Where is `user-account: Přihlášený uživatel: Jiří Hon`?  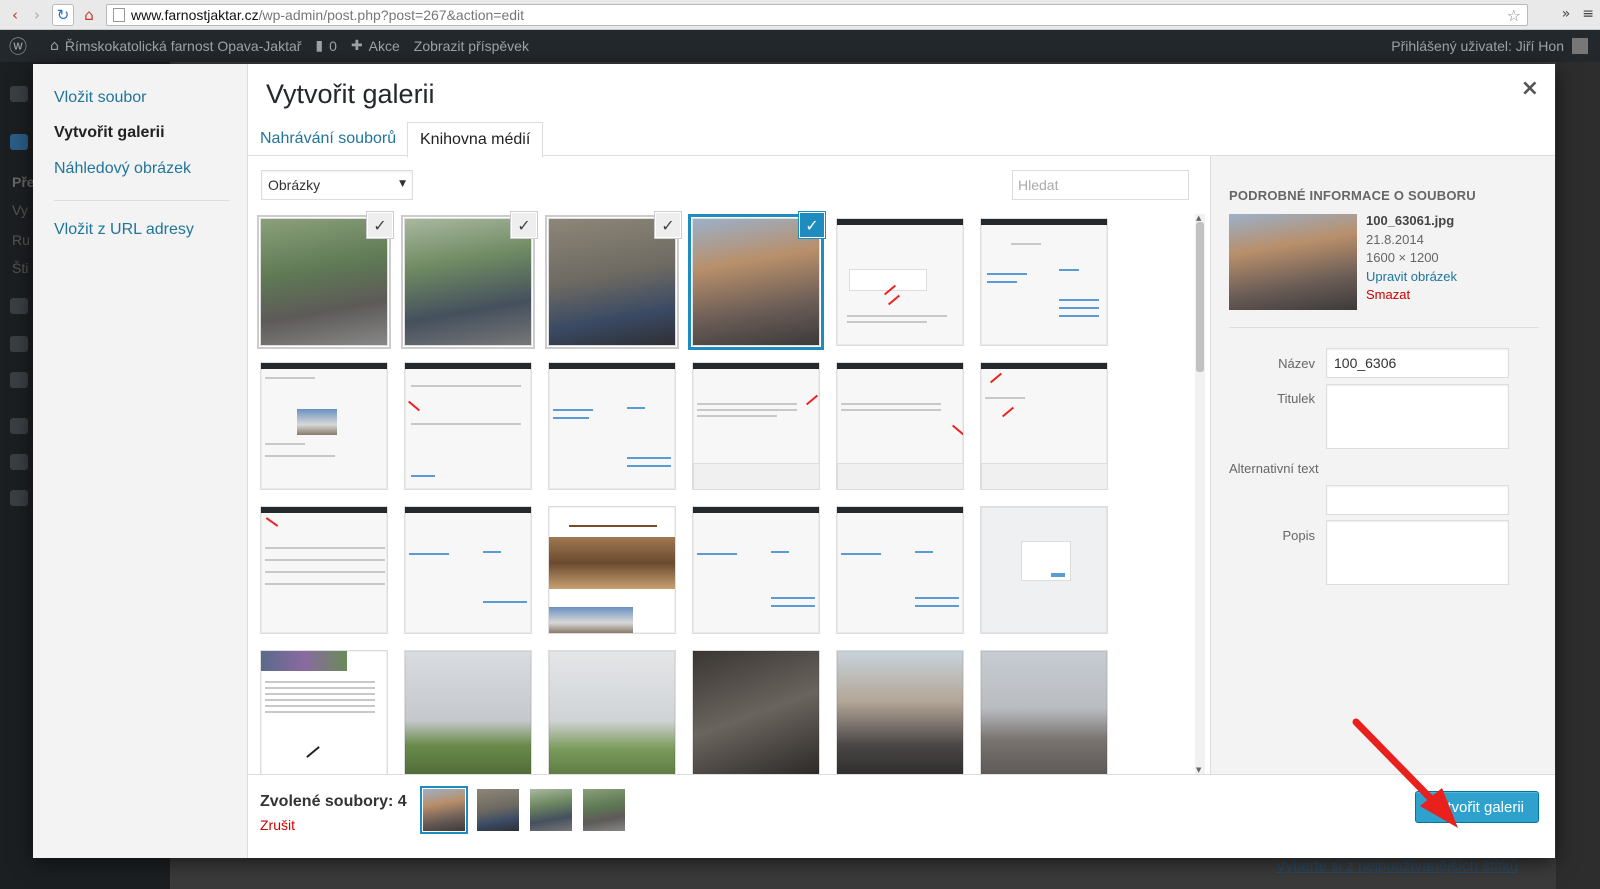
user-account: Přihlášený uživatel: Jiří Hon is located at coordinates (1489, 46).